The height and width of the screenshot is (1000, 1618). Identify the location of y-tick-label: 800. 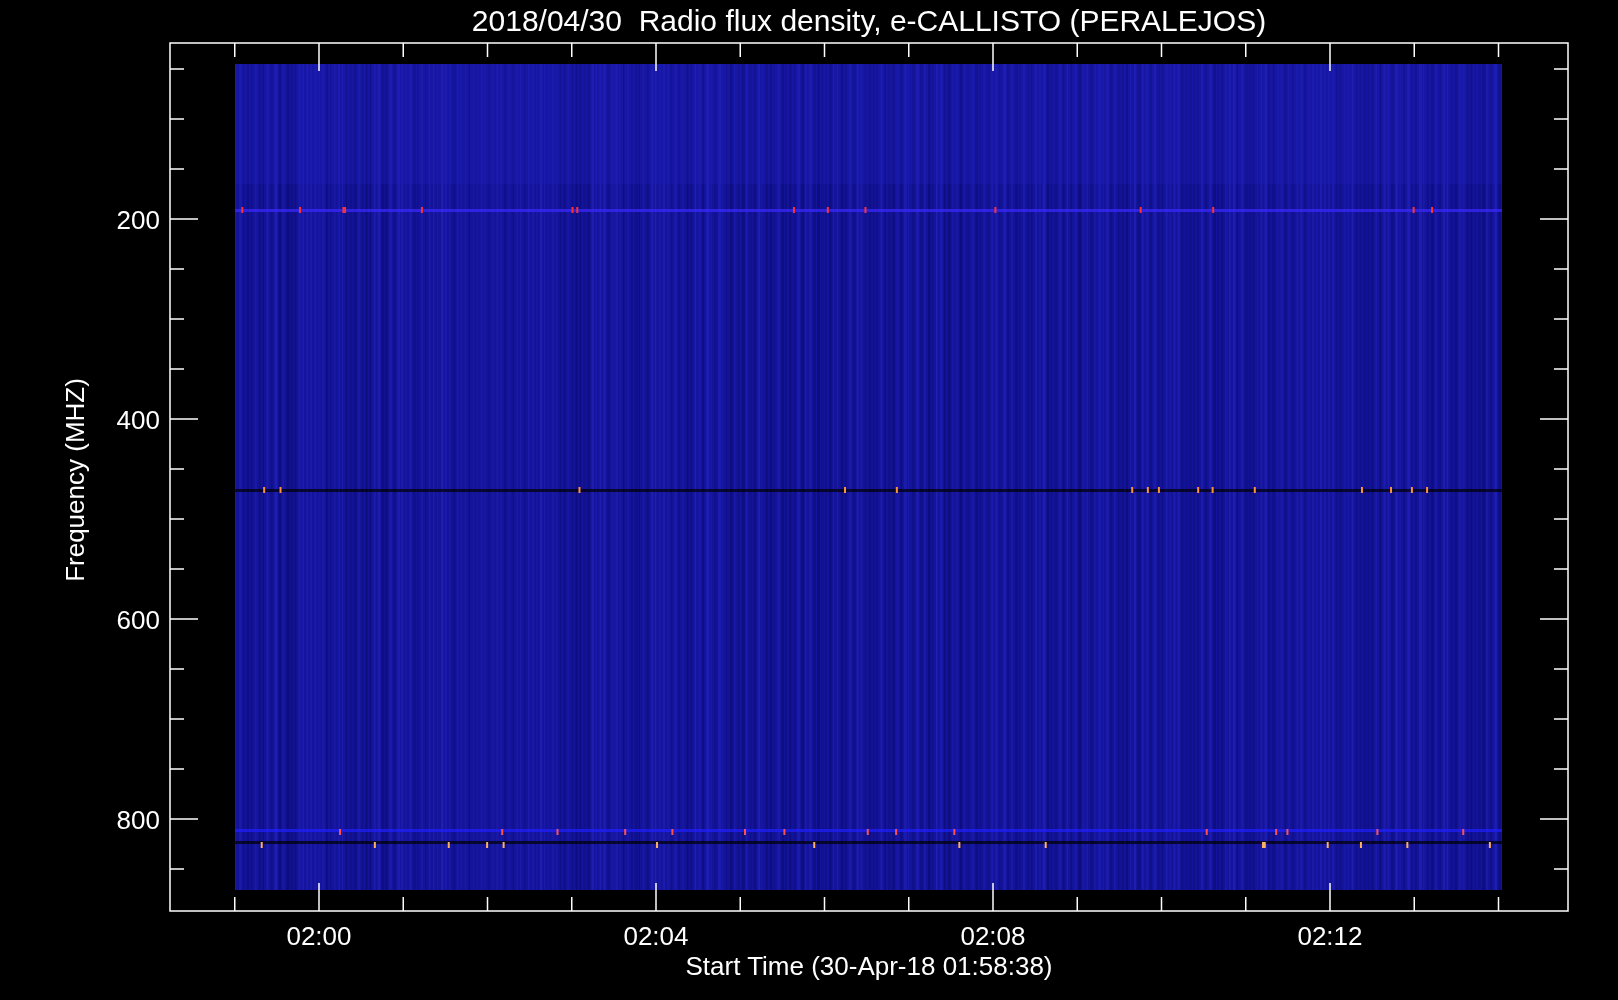
(138, 820).